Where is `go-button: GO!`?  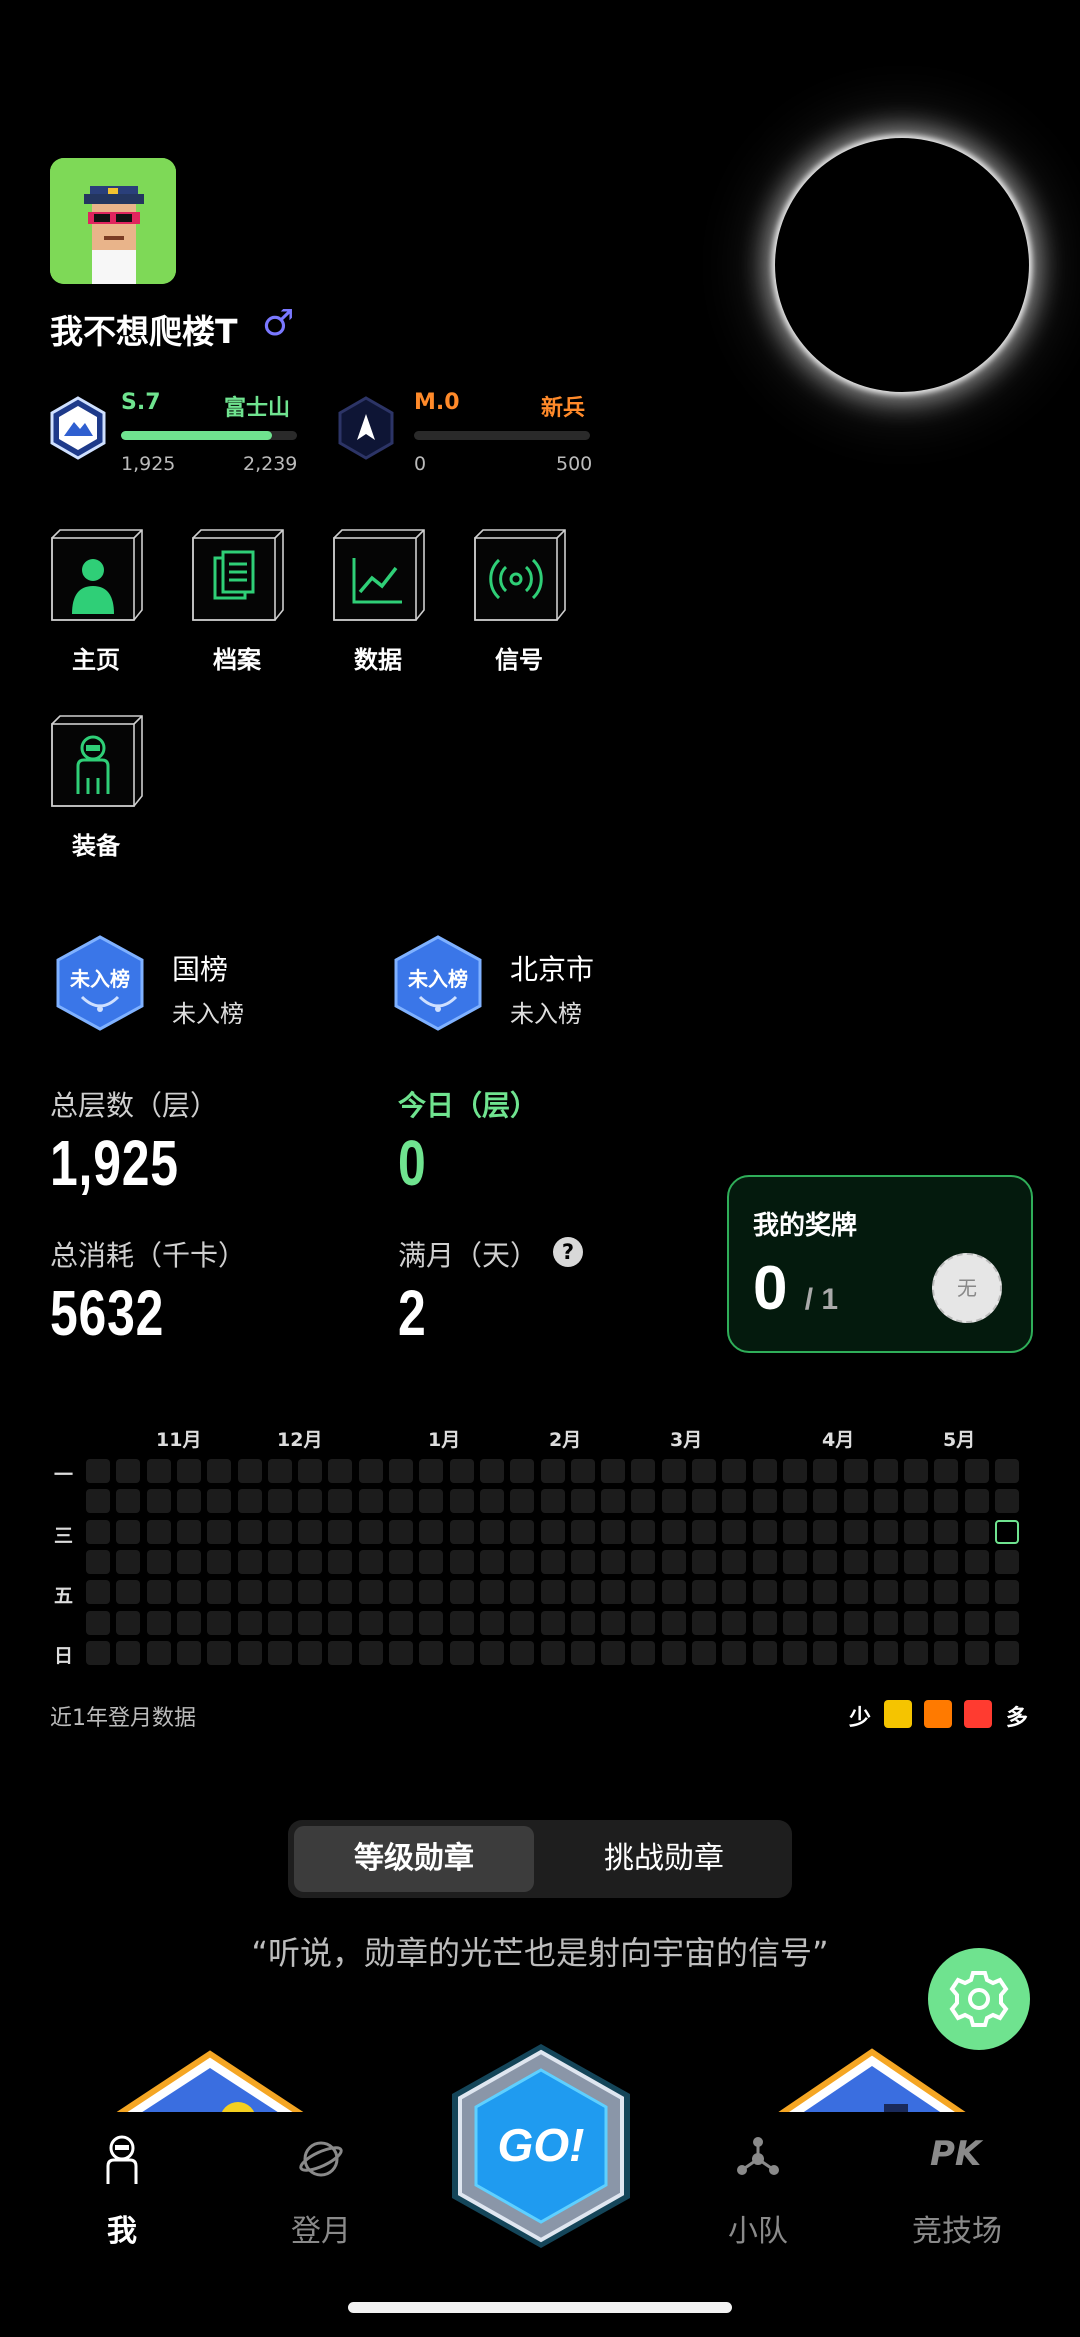 go-button: GO! is located at coordinates (541, 2146).